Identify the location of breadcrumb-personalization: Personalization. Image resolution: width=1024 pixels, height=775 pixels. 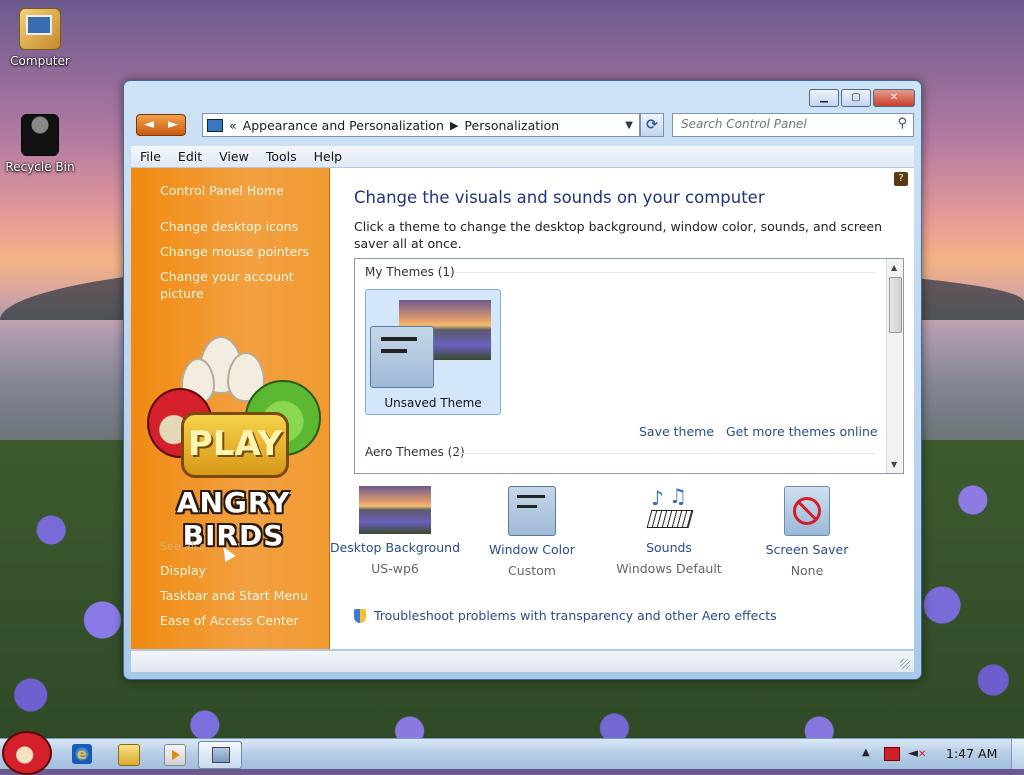
(511, 125).